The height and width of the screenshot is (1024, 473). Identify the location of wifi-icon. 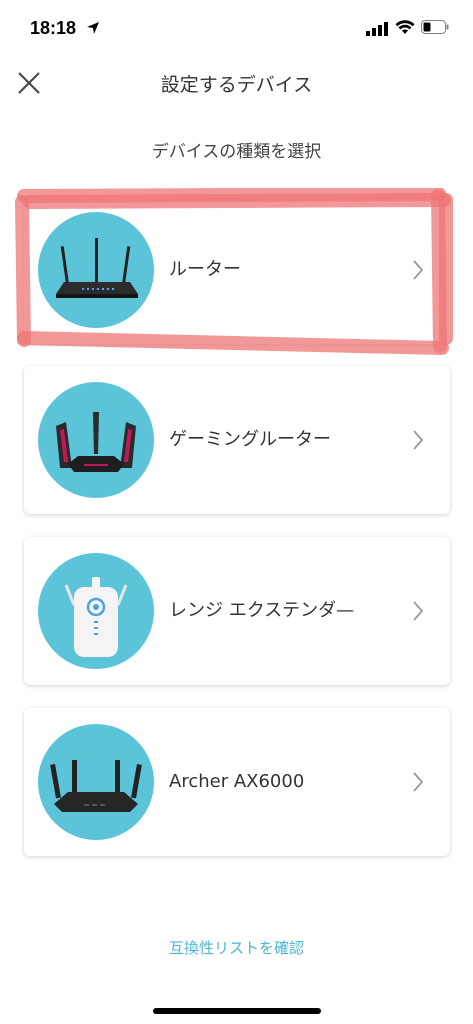
(405, 28).